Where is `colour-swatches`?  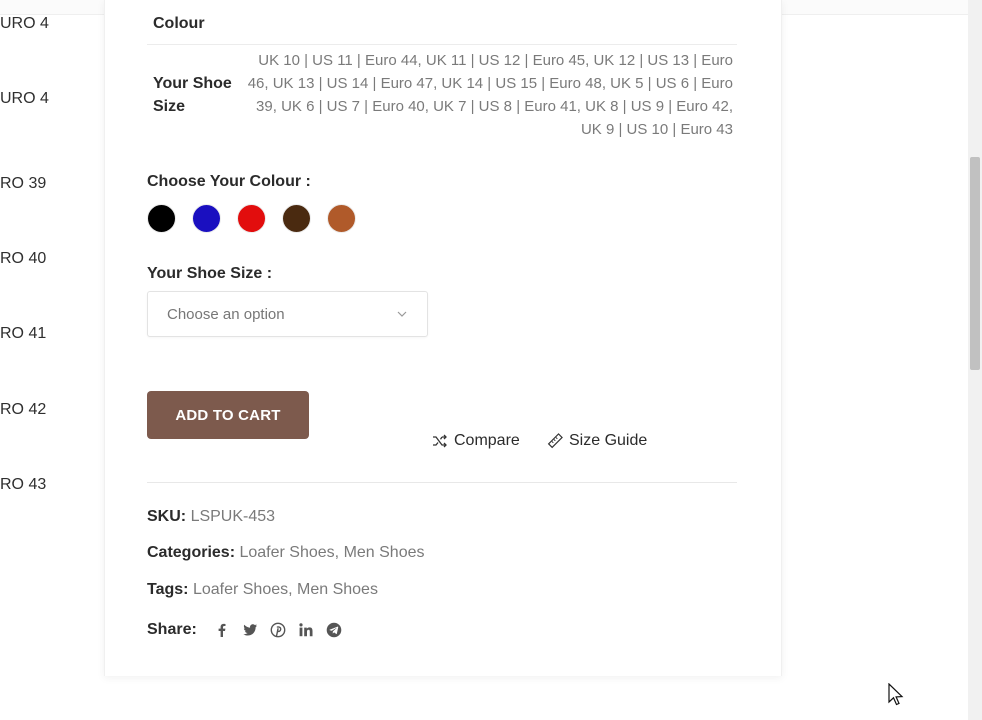 colour-swatches is located at coordinates (251, 219).